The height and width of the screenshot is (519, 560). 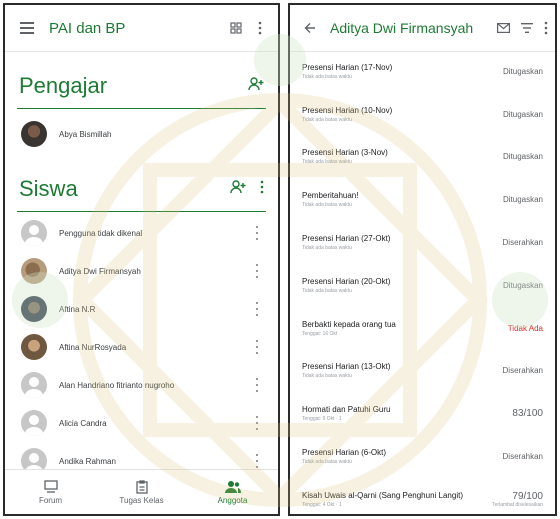 What do you see at coordinates (48, 188) in the screenshot?
I see `students-heading: Siswa` at bounding box center [48, 188].